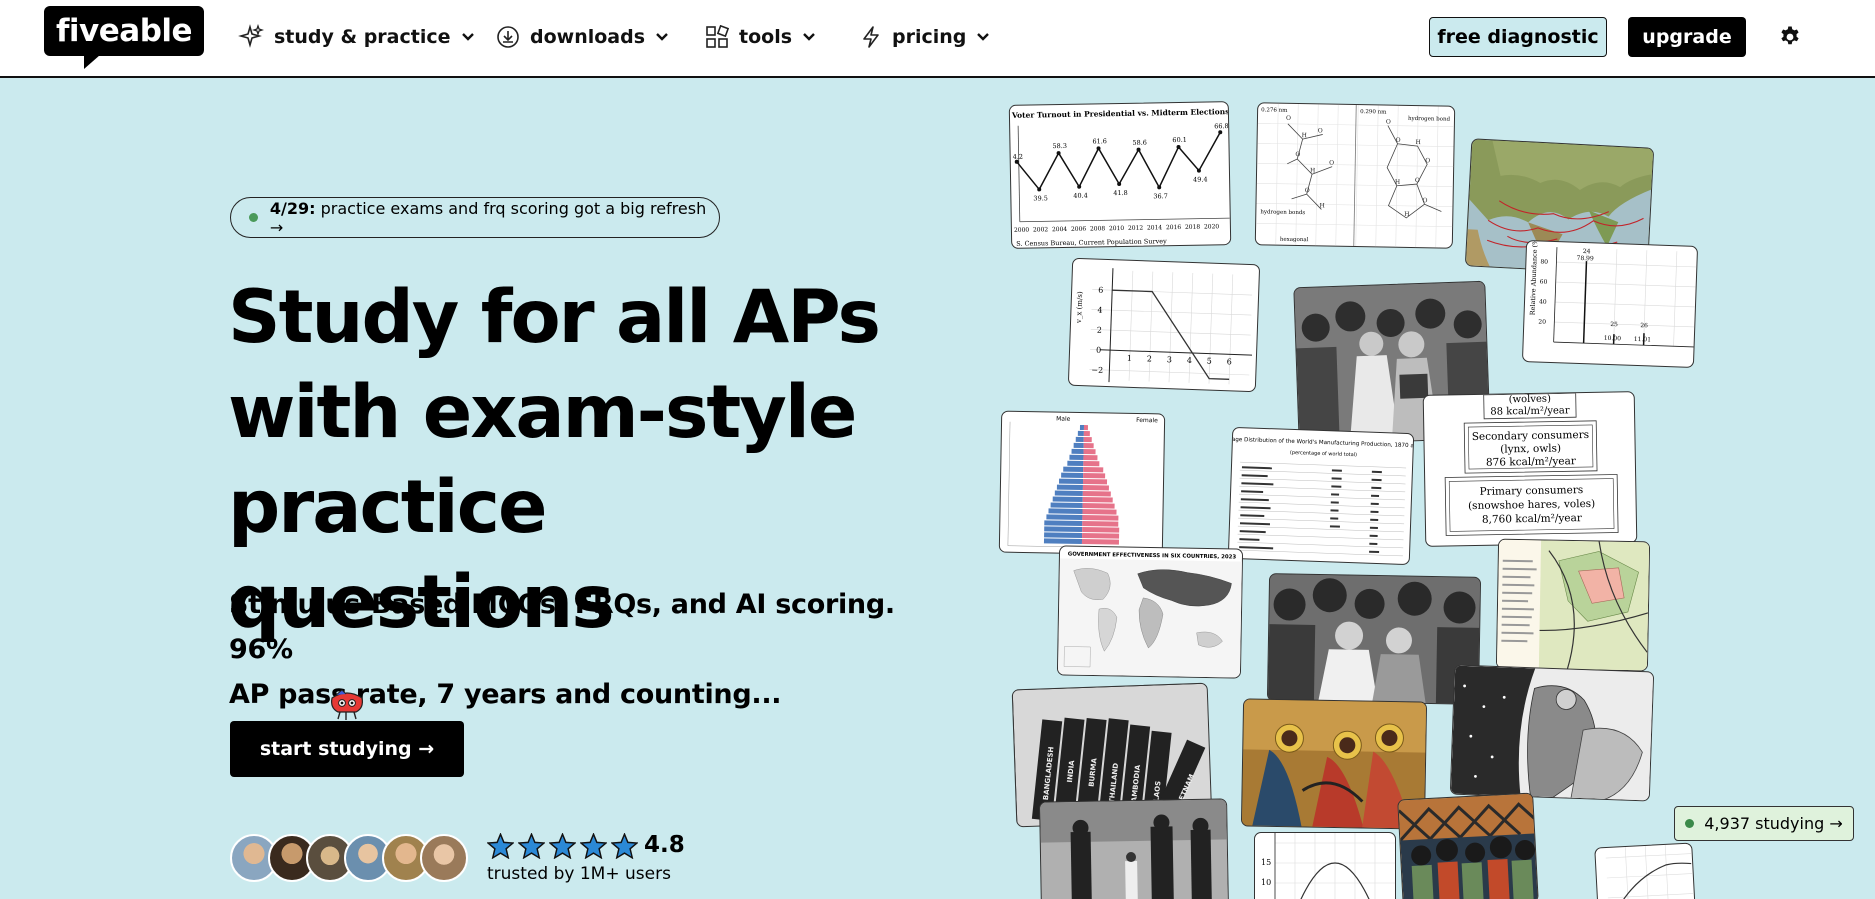 The image size is (1875, 899). What do you see at coordinates (1149, 358) in the screenshot?
I see `velocity-xtick: 2` at bounding box center [1149, 358].